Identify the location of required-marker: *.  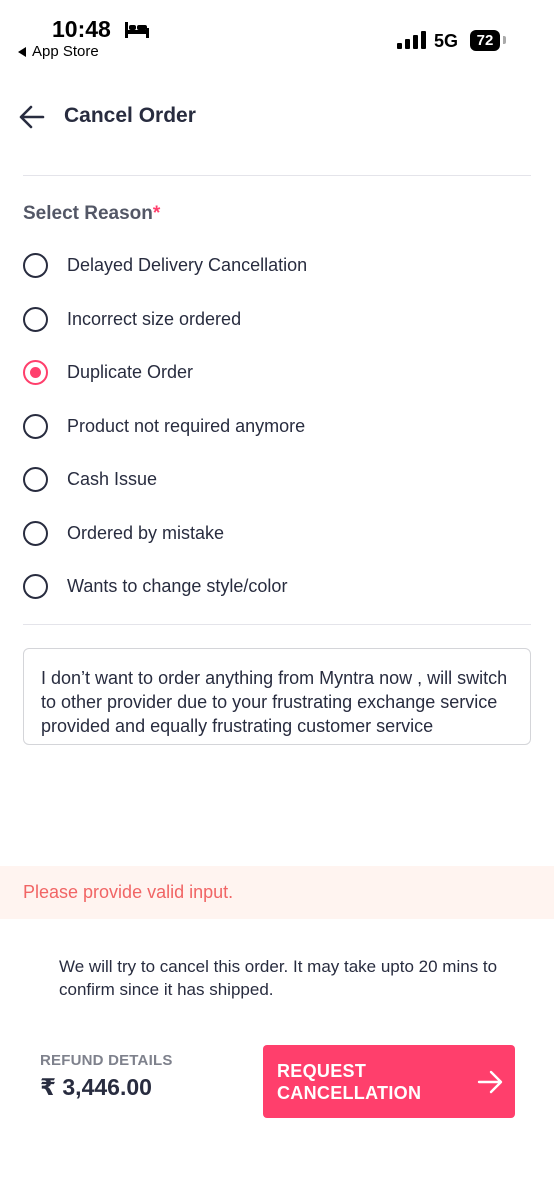
(156, 213).